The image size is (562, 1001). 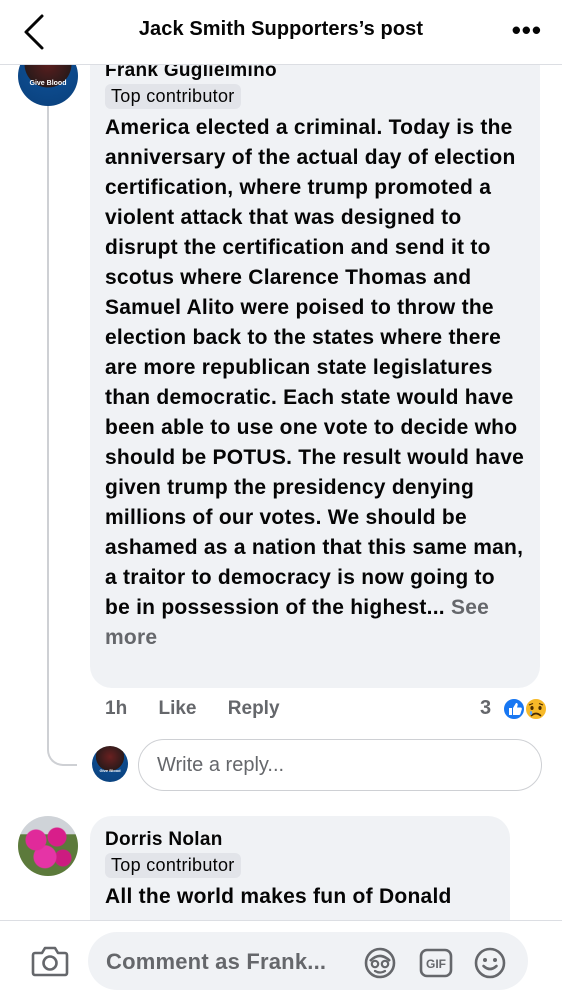 I want to click on page-title: Jack Smith Supporters’s post, so click(x=281, y=29).